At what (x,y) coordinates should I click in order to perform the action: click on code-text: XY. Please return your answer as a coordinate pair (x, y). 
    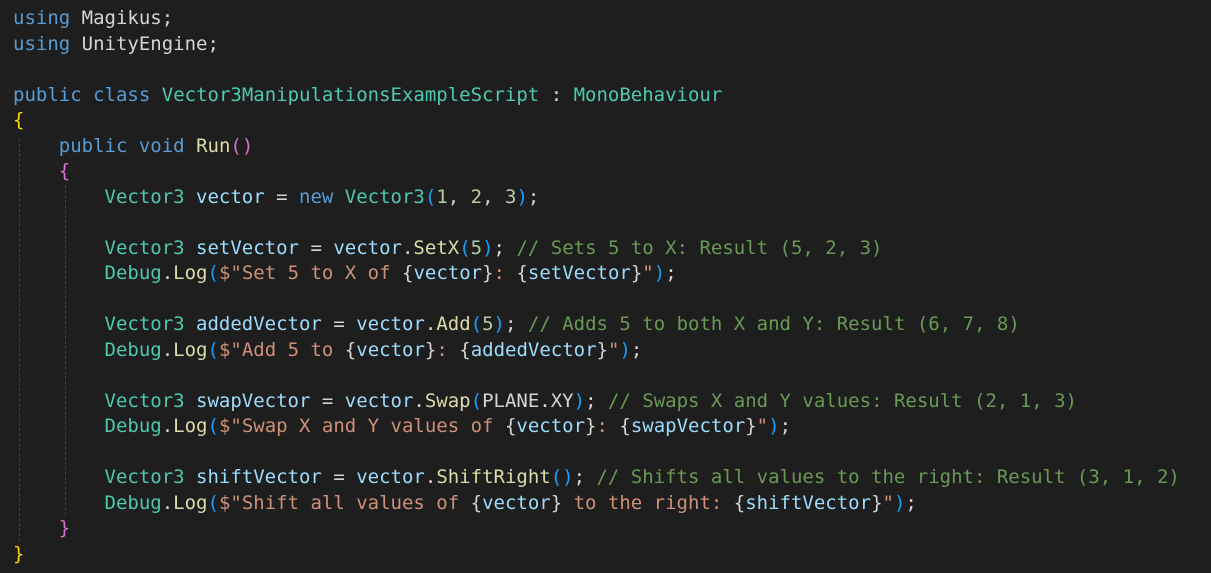
    Looking at the image, I should click on (562, 400).